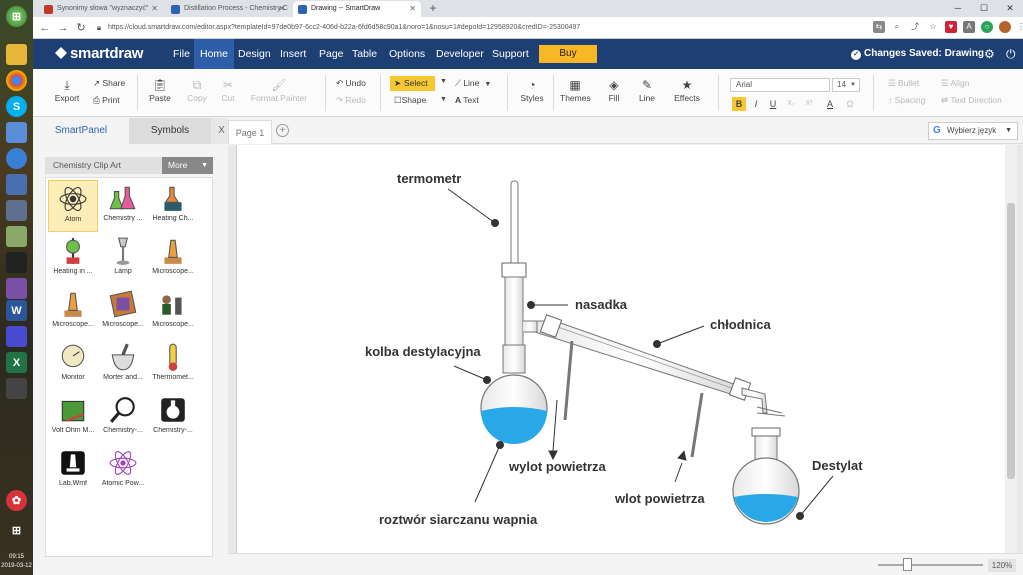  What do you see at coordinates (837, 465) in the screenshot?
I see `label-destylat: Destylat` at bounding box center [837, 465].